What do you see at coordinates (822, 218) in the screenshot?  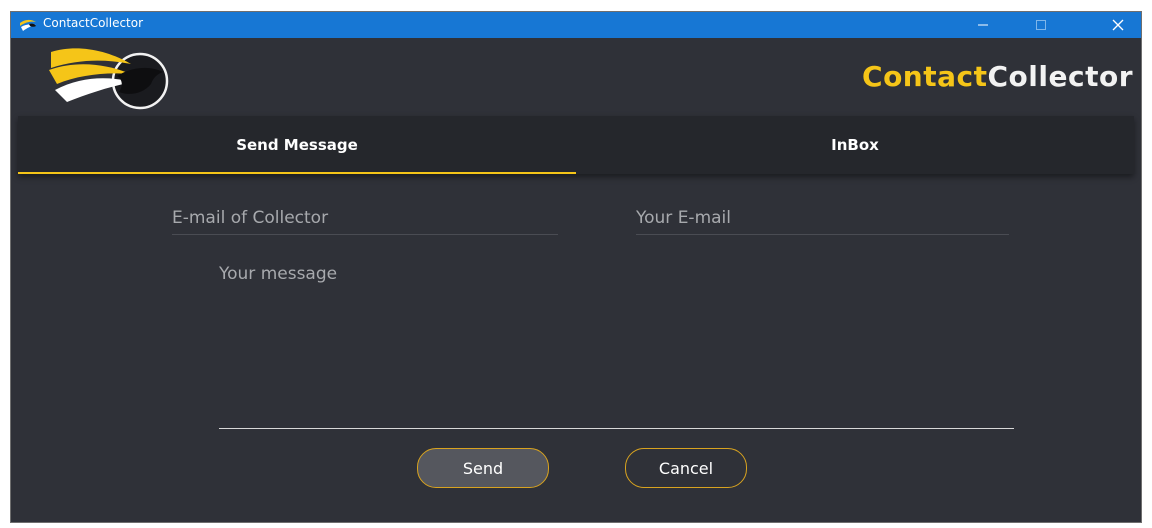 I see `your-email-field` at bounding box center [822, 218].